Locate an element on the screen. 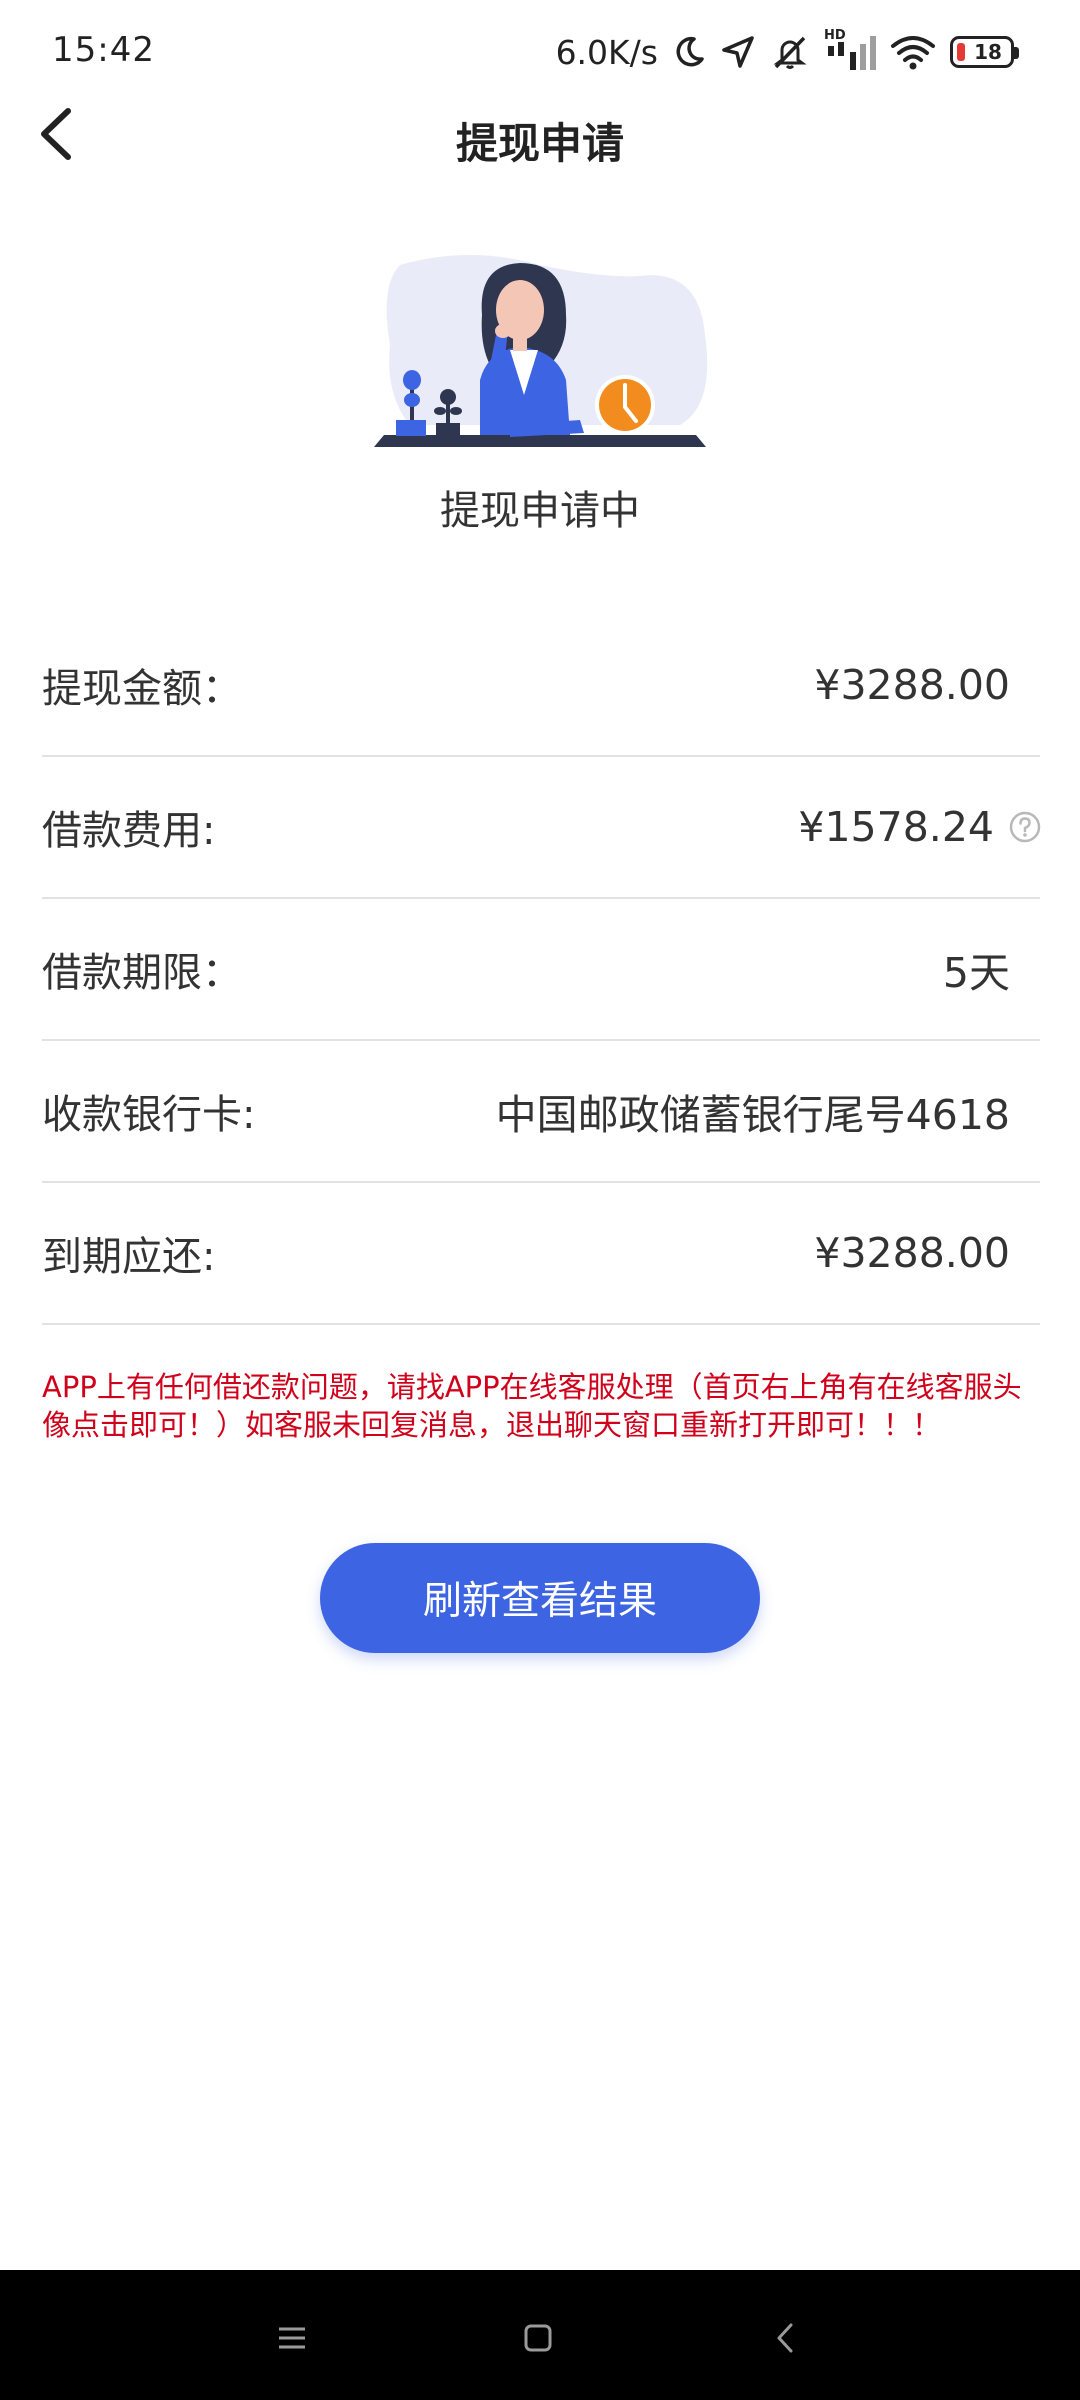  row-value: 中国邮政储蓄银行尾号4618 is located at coordinates (752, 1115).